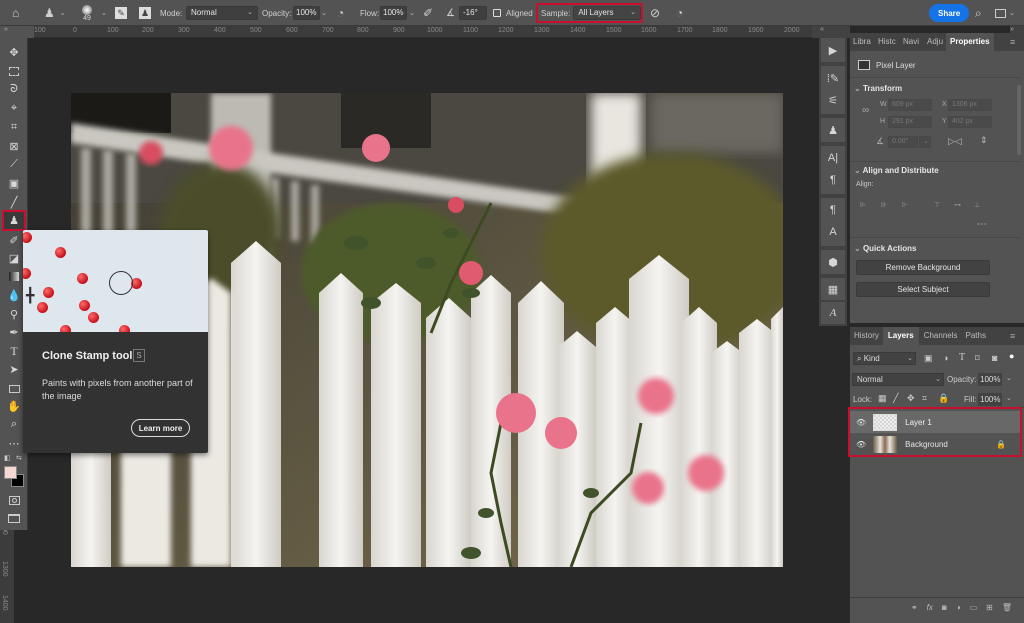 The width and height of the screenshot is (1024, 623). I want to click on rectangle-tool, so click(14, 388).